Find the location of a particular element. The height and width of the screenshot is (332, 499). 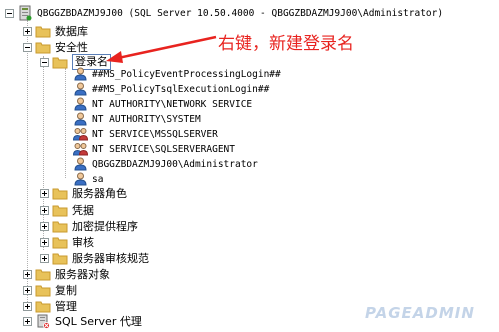

databases-label: 数据库 is located at coordinates (71, 31).